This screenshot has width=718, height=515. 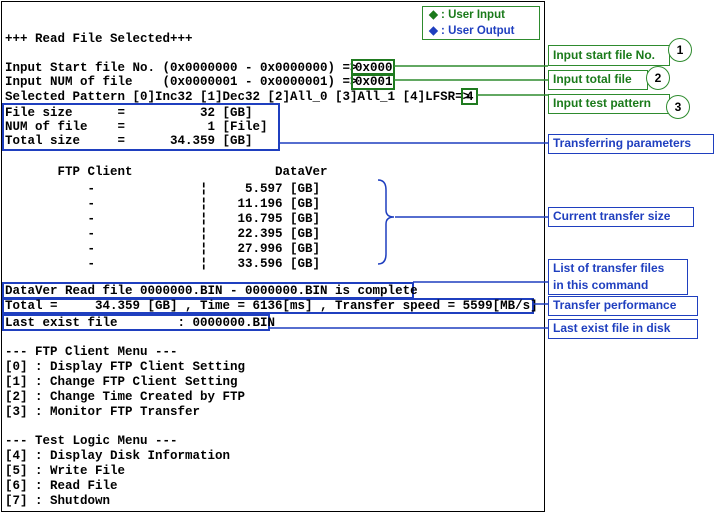 I want to click on label-transfer-files: List of transfer files in this command, so click(x=618, y=277).